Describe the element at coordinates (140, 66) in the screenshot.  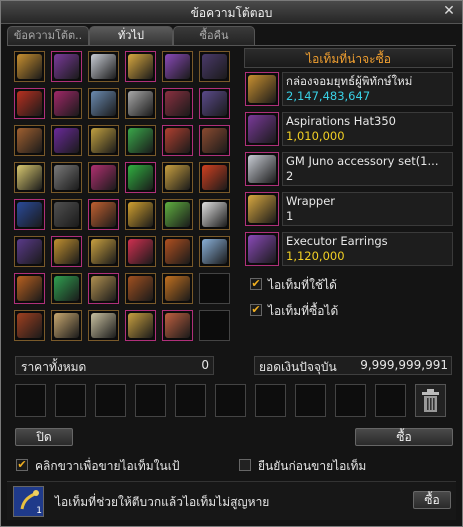
I see `grid-slot: scroll-icon` at that location.